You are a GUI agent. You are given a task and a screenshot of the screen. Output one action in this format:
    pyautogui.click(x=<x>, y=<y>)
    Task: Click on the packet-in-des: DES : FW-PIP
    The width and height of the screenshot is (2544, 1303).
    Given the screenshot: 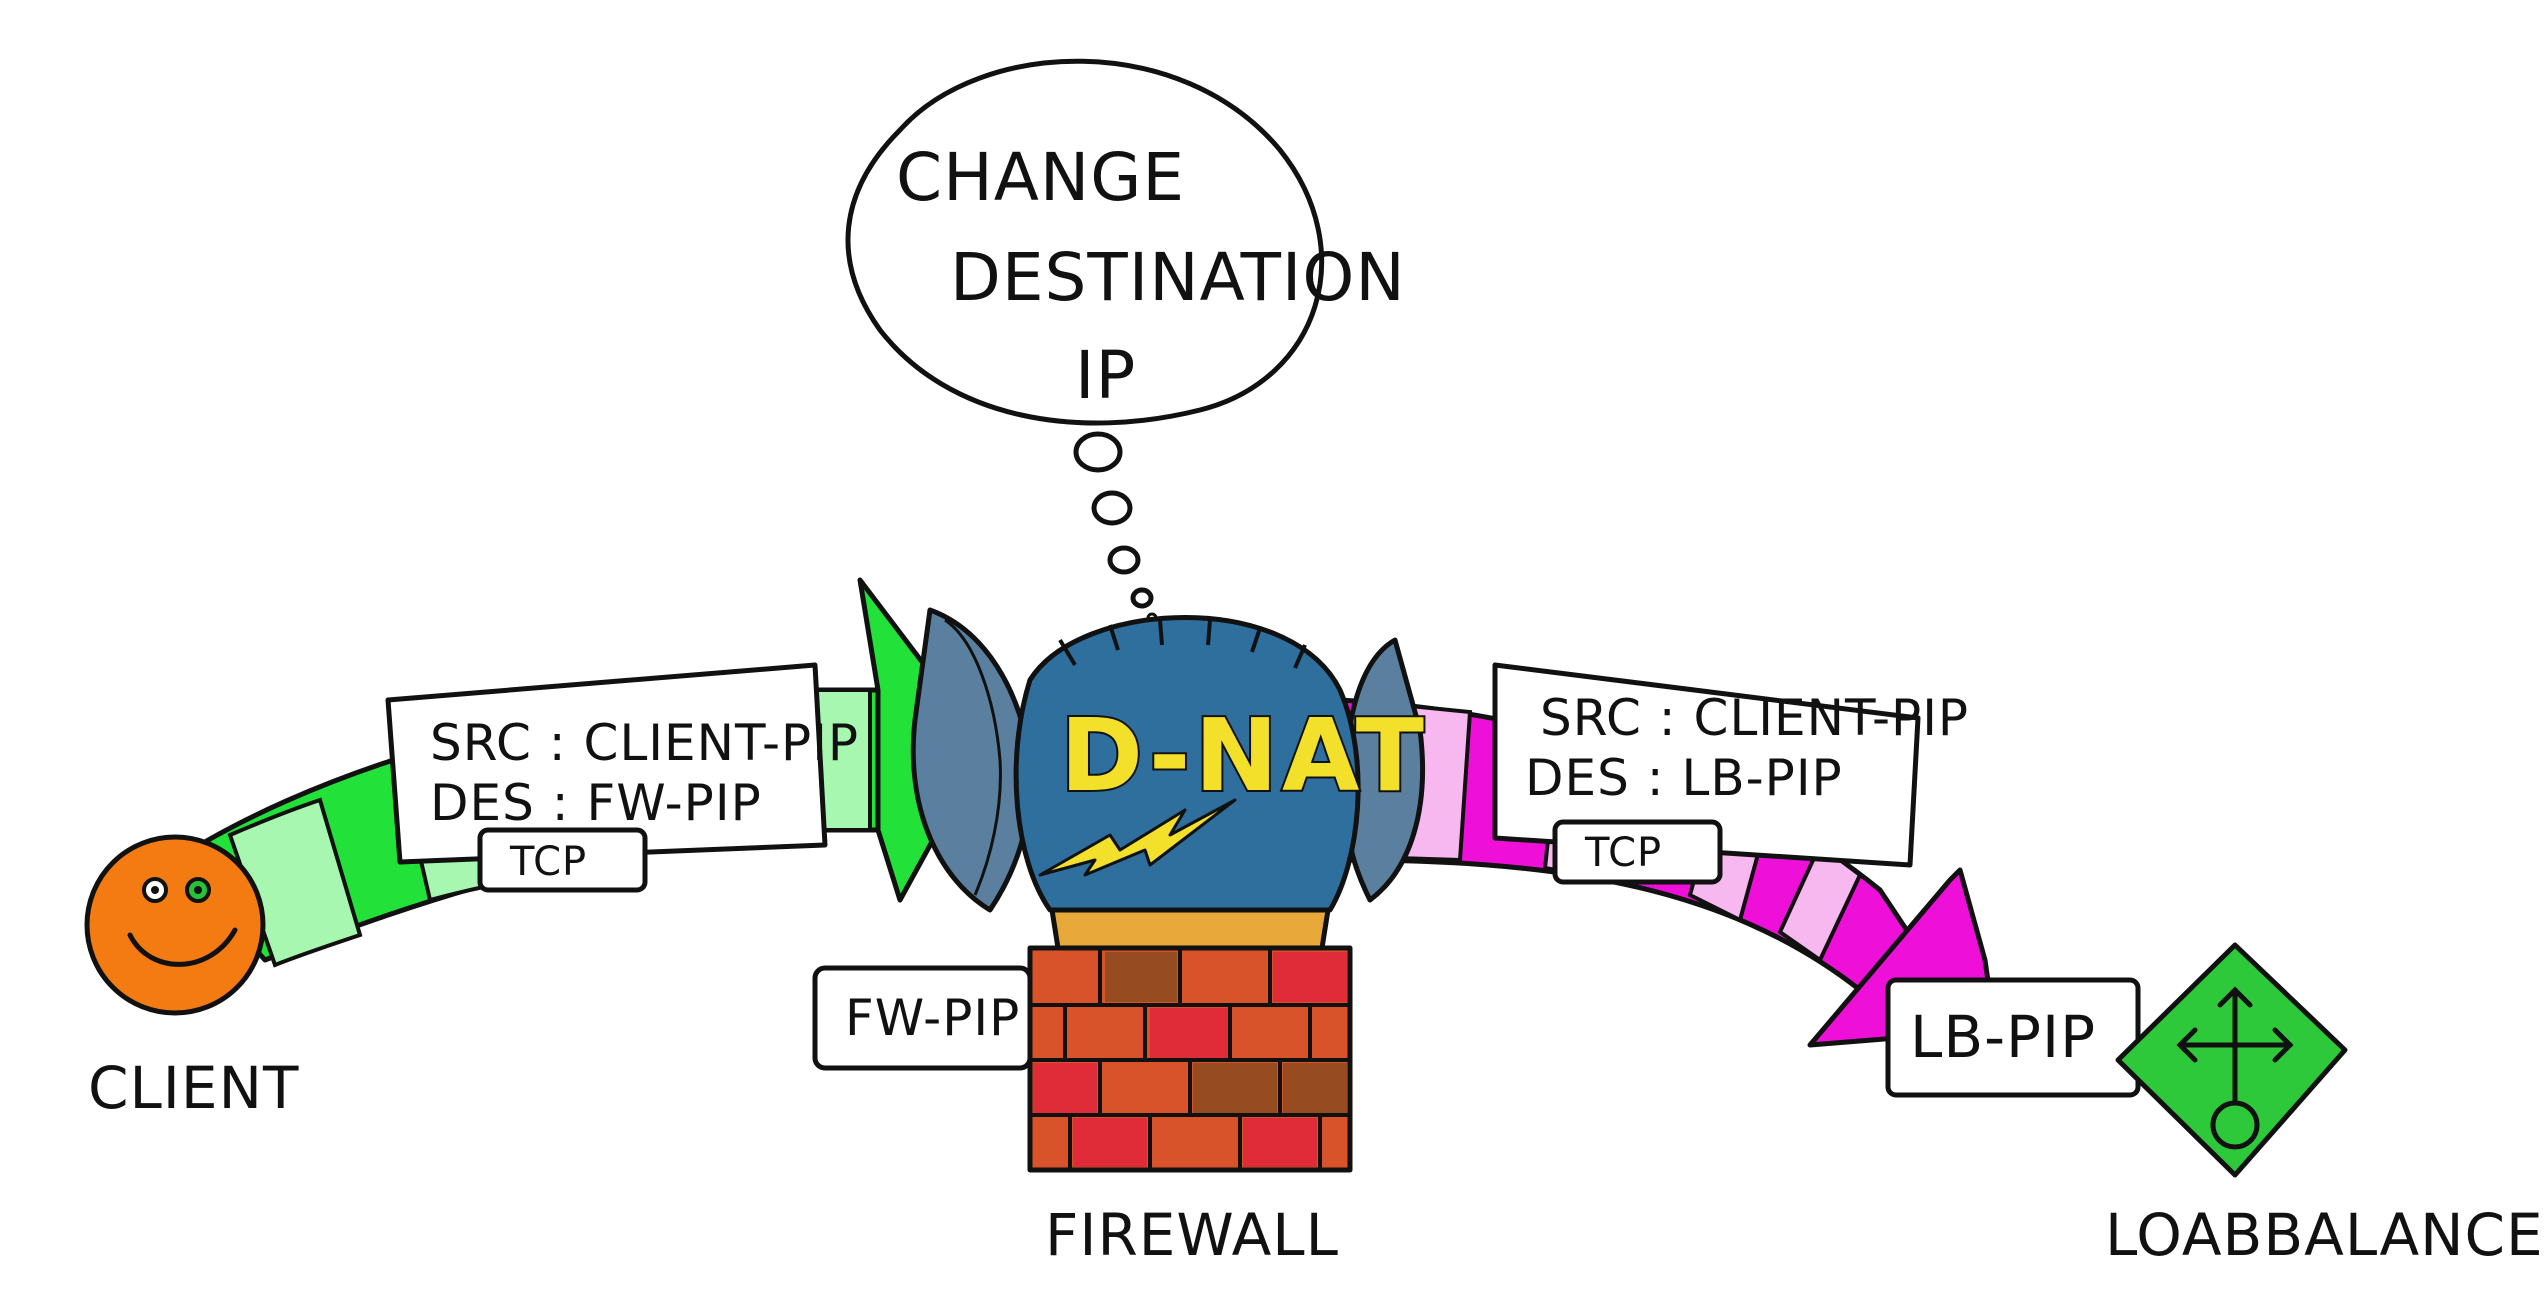 What is the action you would take?
    pyautogui.click(x=596, y=803)
    